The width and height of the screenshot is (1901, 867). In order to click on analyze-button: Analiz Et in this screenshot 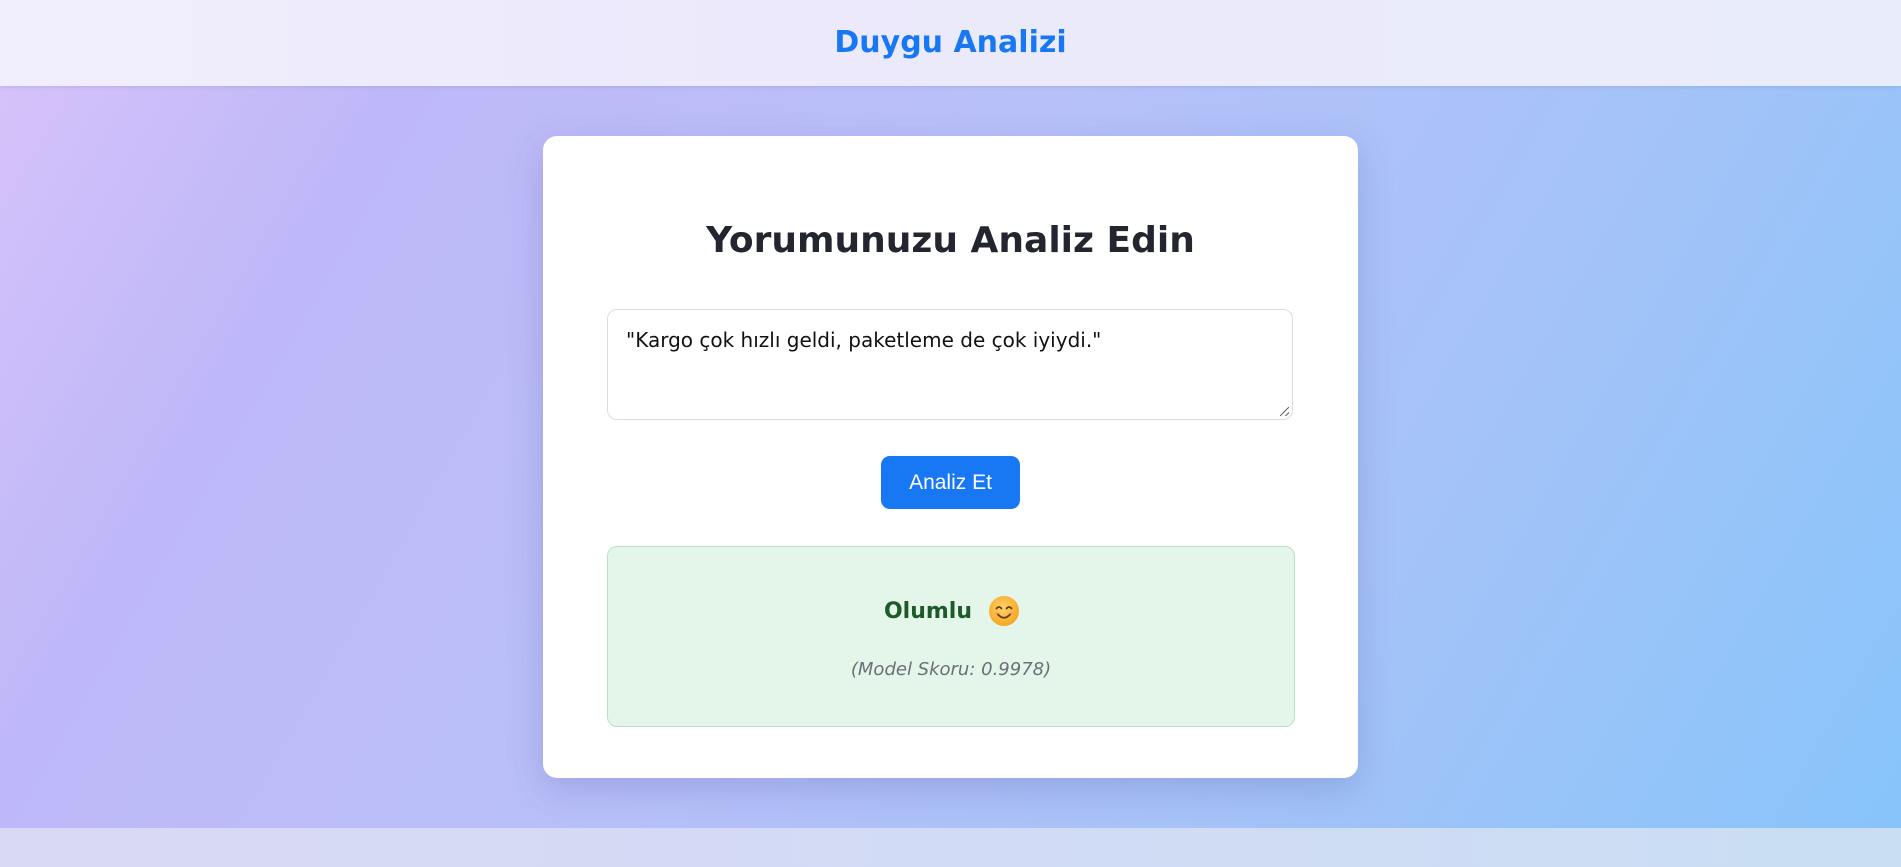, I will do `click(950, 482)`.